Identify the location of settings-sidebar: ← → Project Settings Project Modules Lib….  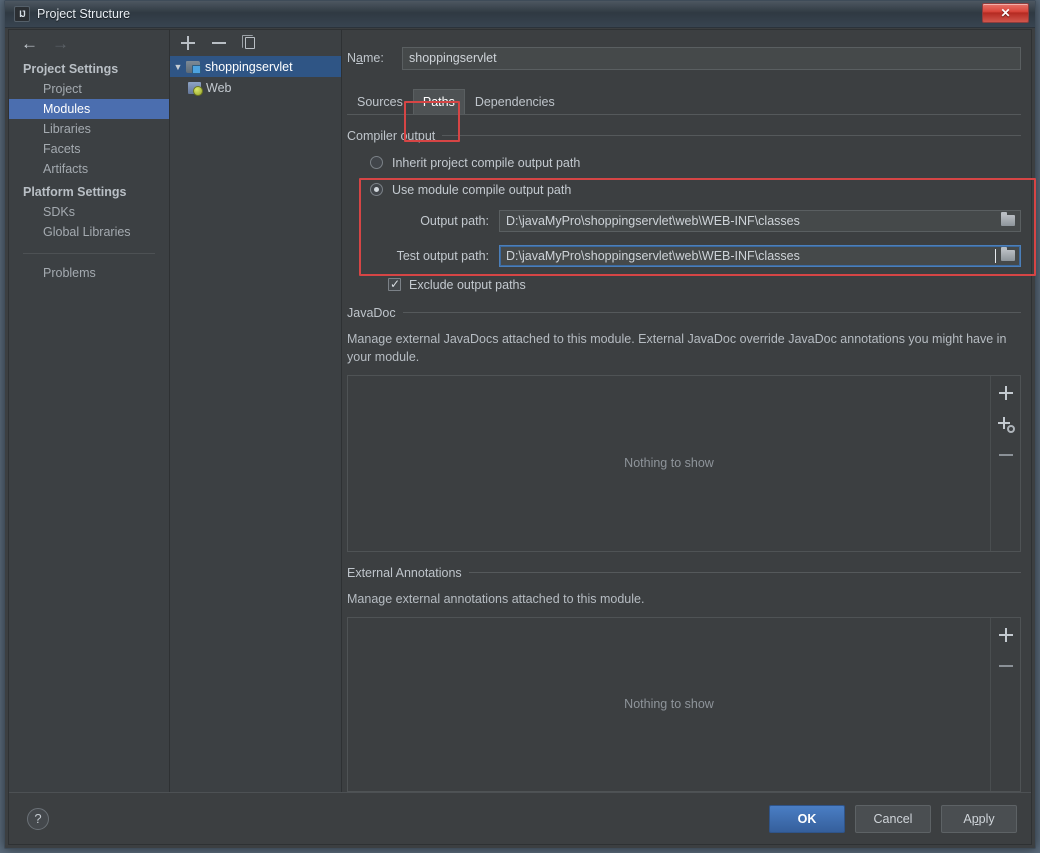
(89, 411).